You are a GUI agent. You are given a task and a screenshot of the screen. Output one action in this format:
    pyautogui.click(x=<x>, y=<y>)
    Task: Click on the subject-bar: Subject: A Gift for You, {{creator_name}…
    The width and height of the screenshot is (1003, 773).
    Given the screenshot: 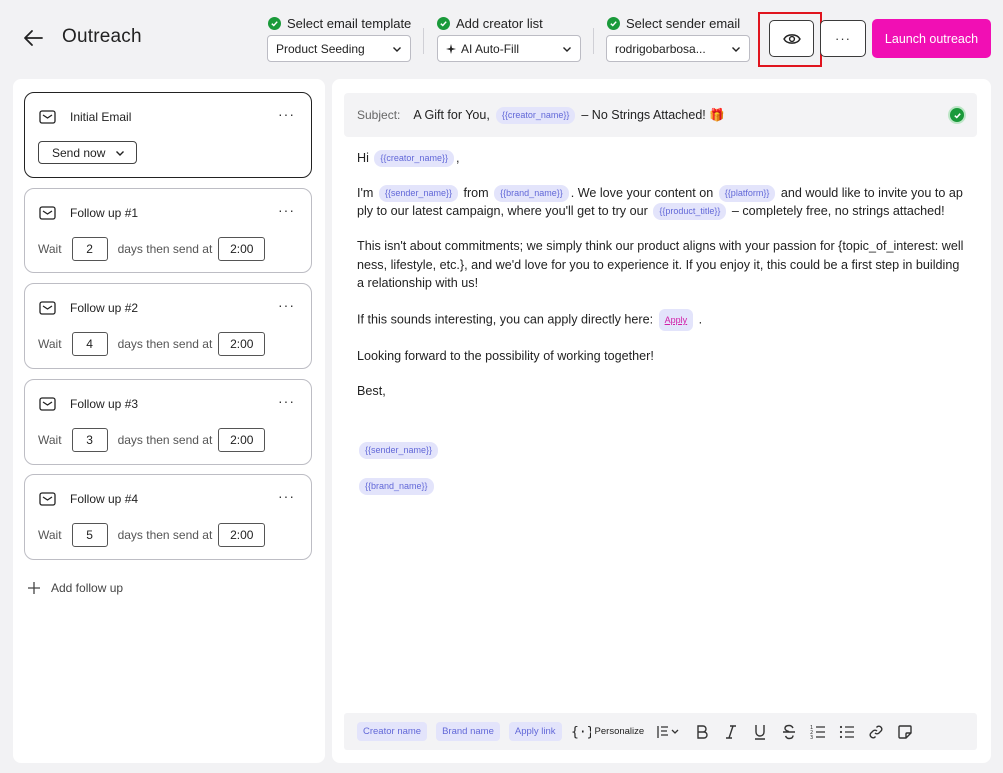 What is the action you would take?
    pyautogui.click(x=660, y=115)
    